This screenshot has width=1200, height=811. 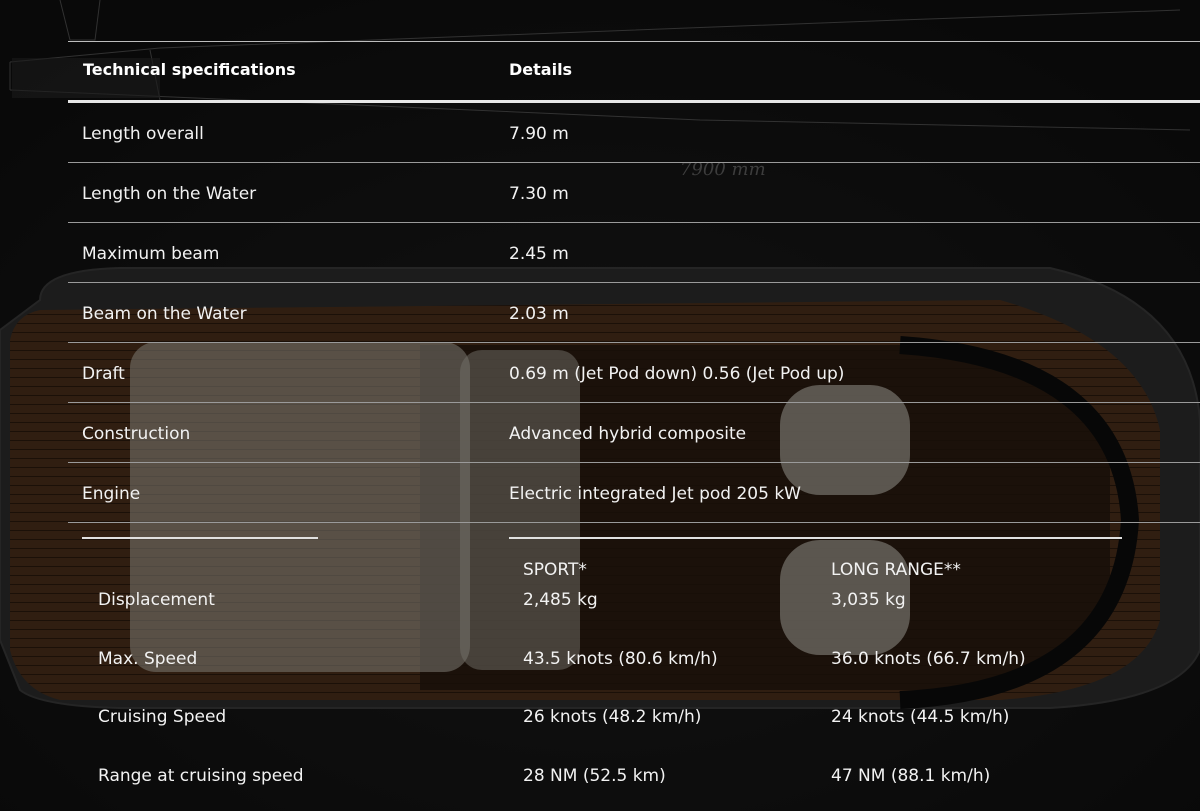 What do you see at coordinates (594, 776) in the screenshot?
I see `sport-value: 28 NM (52.5 km)` at bounding box center [594, 776].